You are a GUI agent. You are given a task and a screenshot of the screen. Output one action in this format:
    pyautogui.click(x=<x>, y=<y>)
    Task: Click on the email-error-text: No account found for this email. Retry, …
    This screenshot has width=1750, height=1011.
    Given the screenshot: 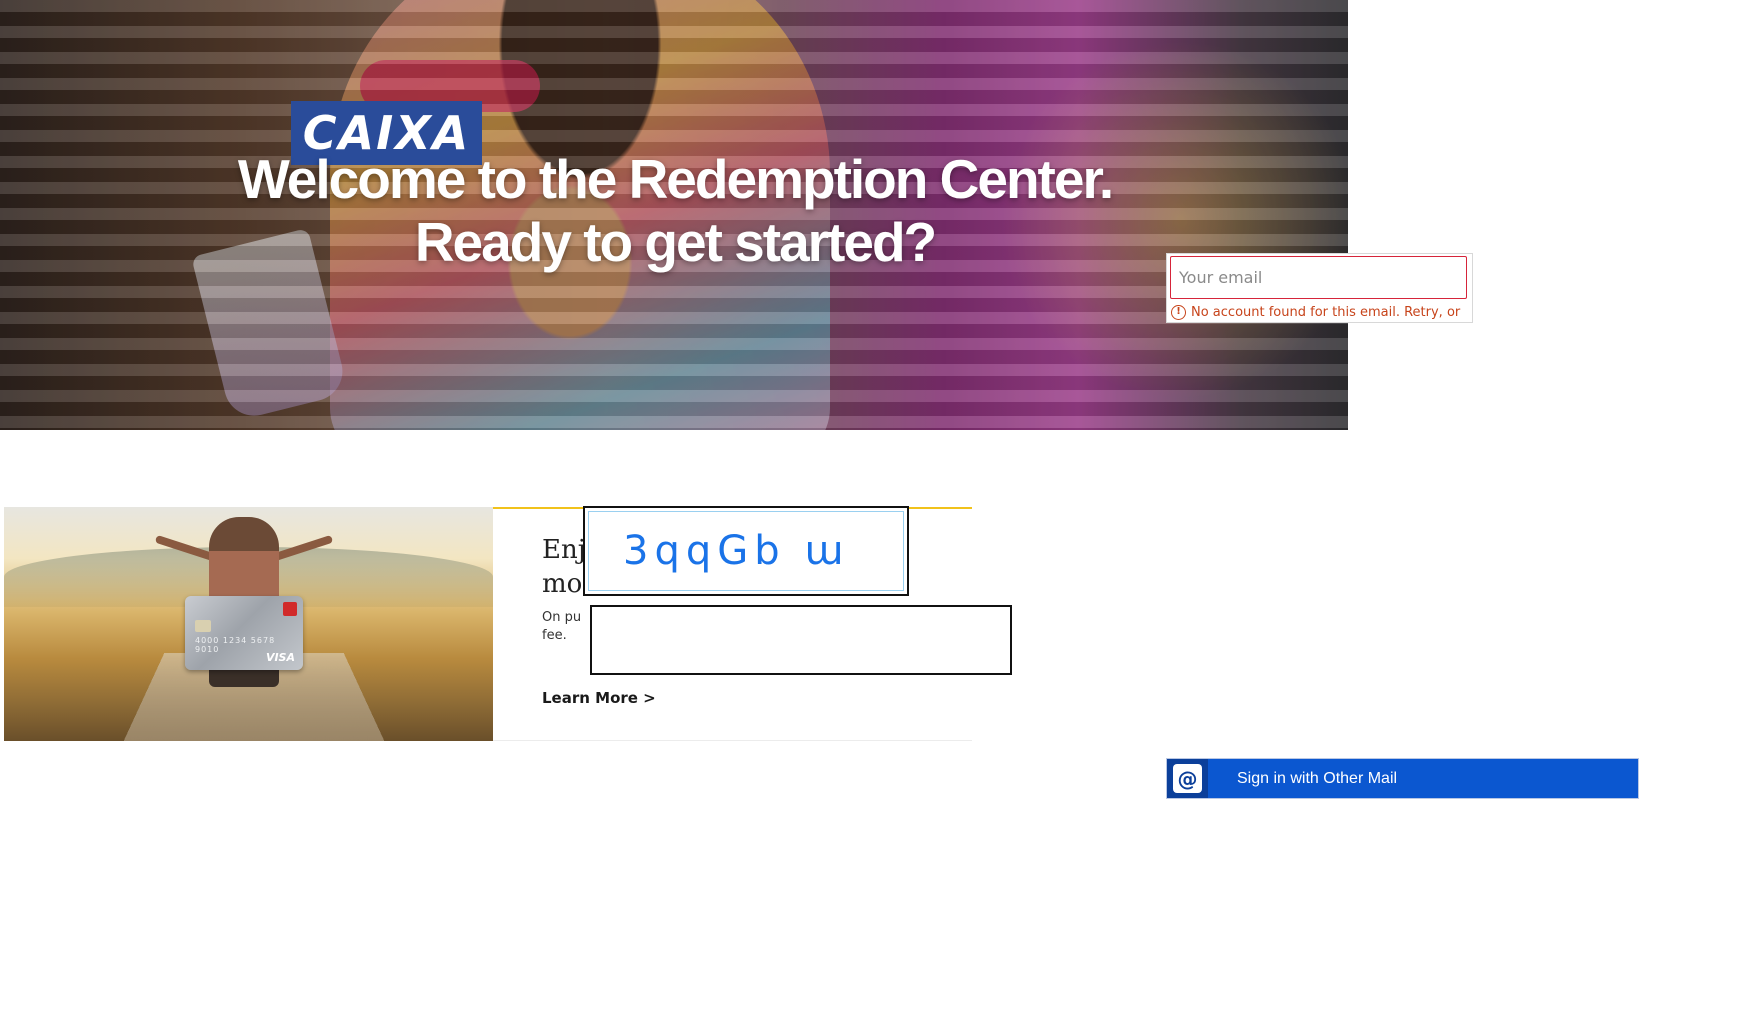 What is the action you would take?
    pyautogui.click(x=1326, y=312)
    